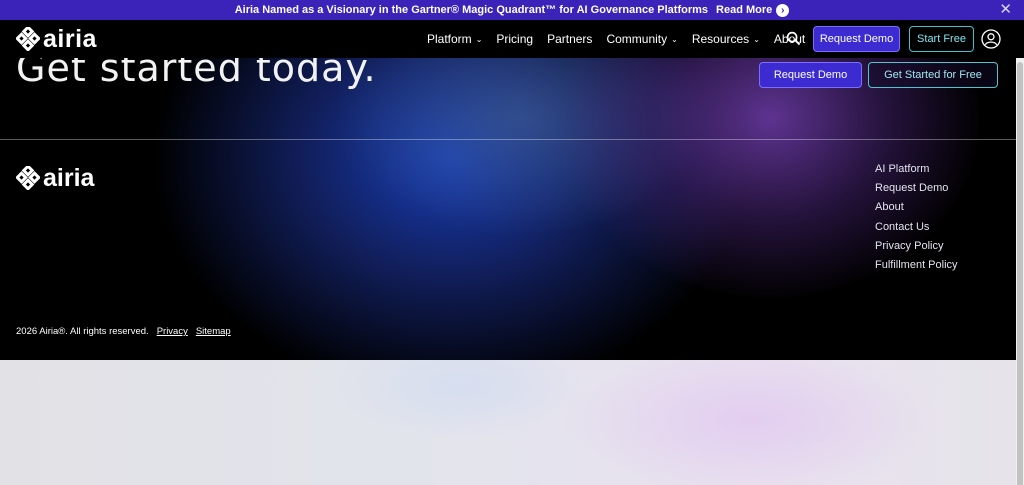 Image resolution: width=1024 pixels, height=485 pixels. I want to click on user-account-icon, so click(991, 39).